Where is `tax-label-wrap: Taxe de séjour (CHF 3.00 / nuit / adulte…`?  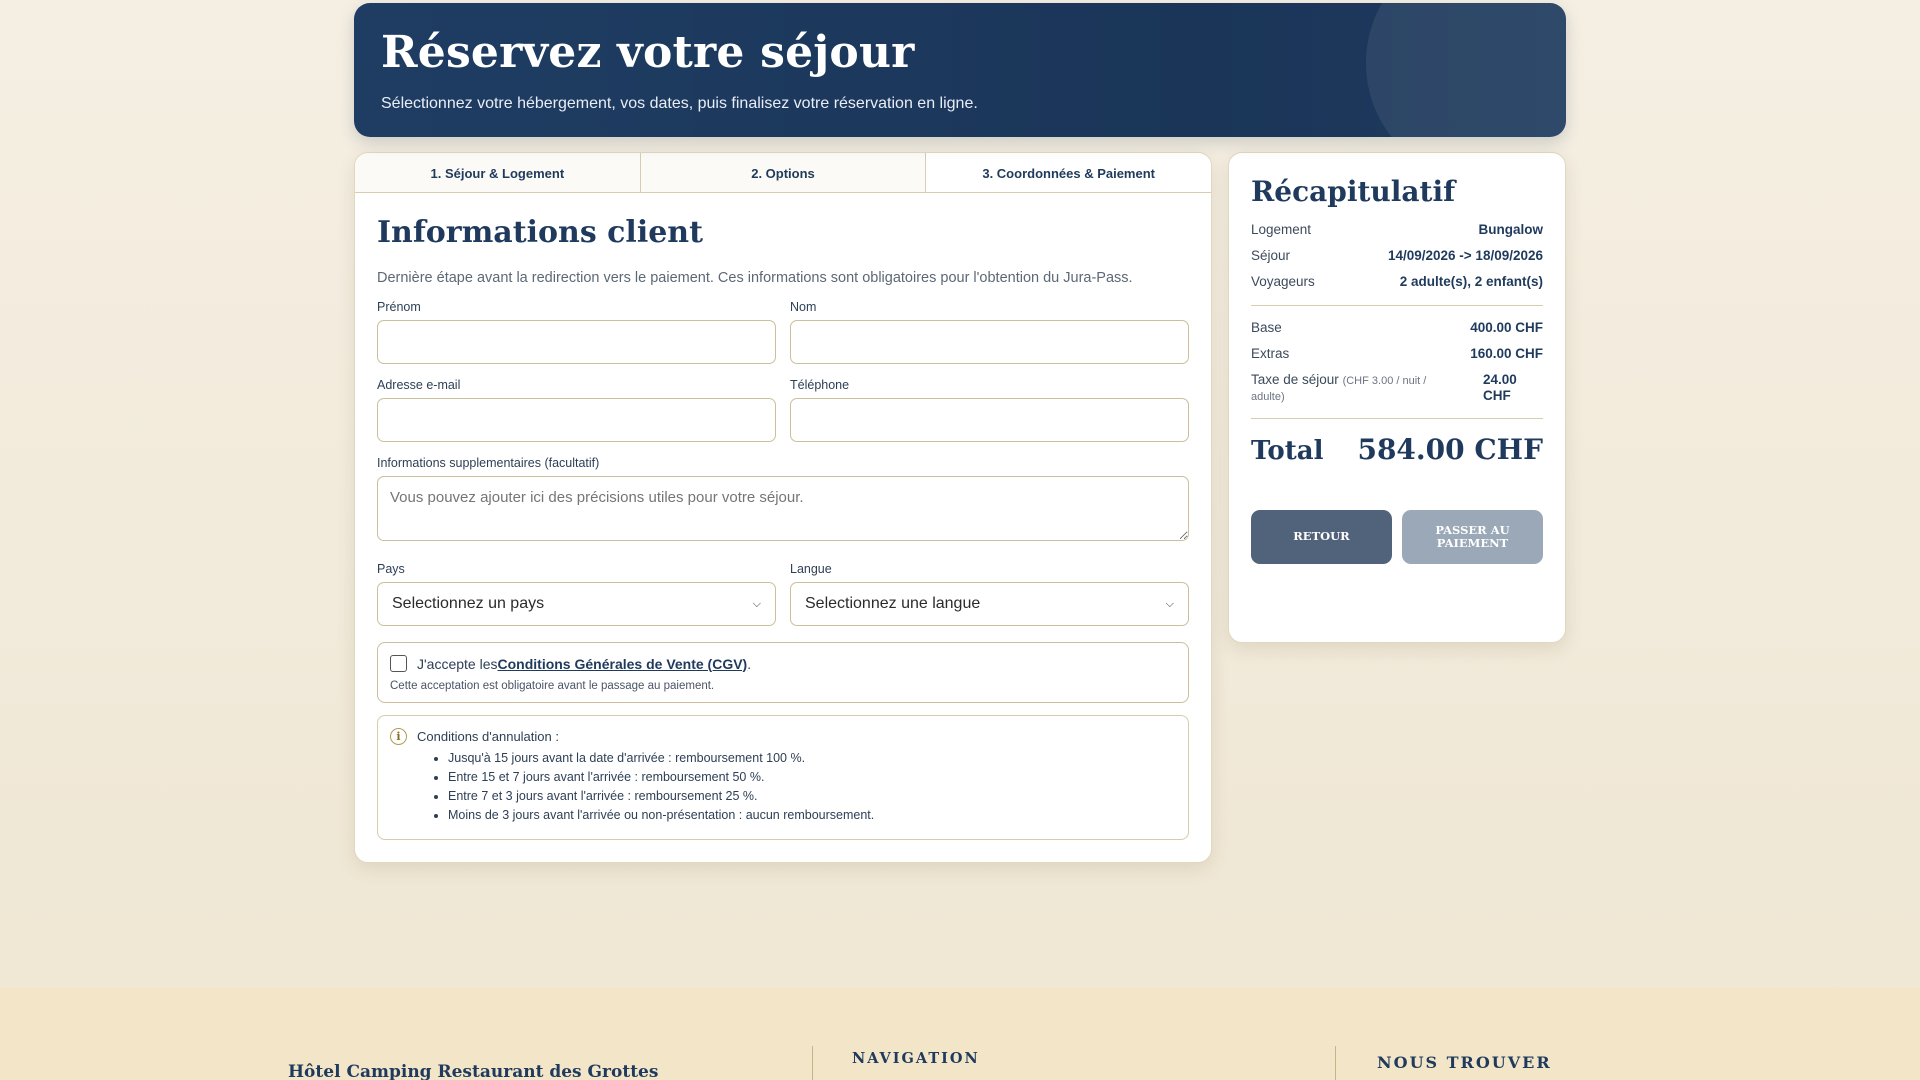
tax-label-wrap: Taxe de séjour (CHF 3.00 / nuit / adulte… is located at coordinates (1346, 388).